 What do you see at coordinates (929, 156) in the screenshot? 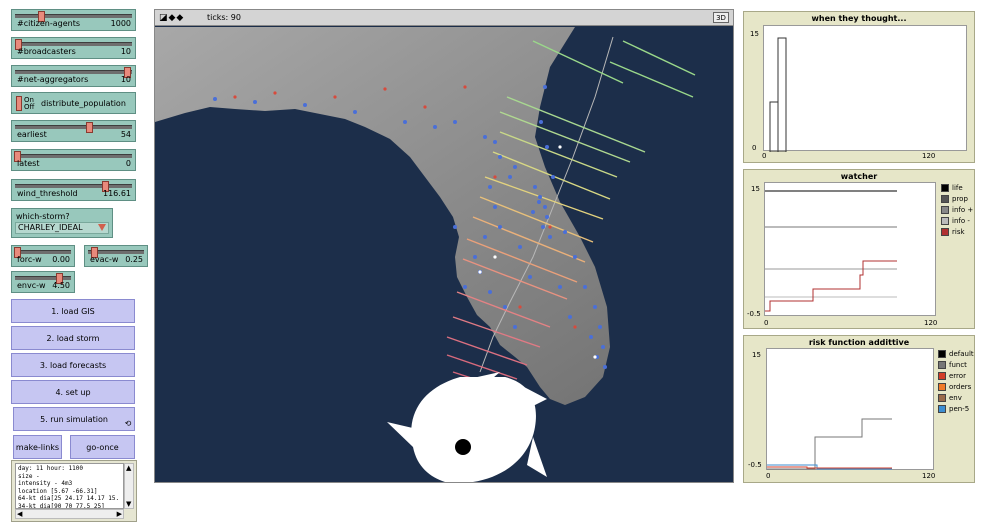
I see `x-max-label: 120` at bounding box center [929, 156].